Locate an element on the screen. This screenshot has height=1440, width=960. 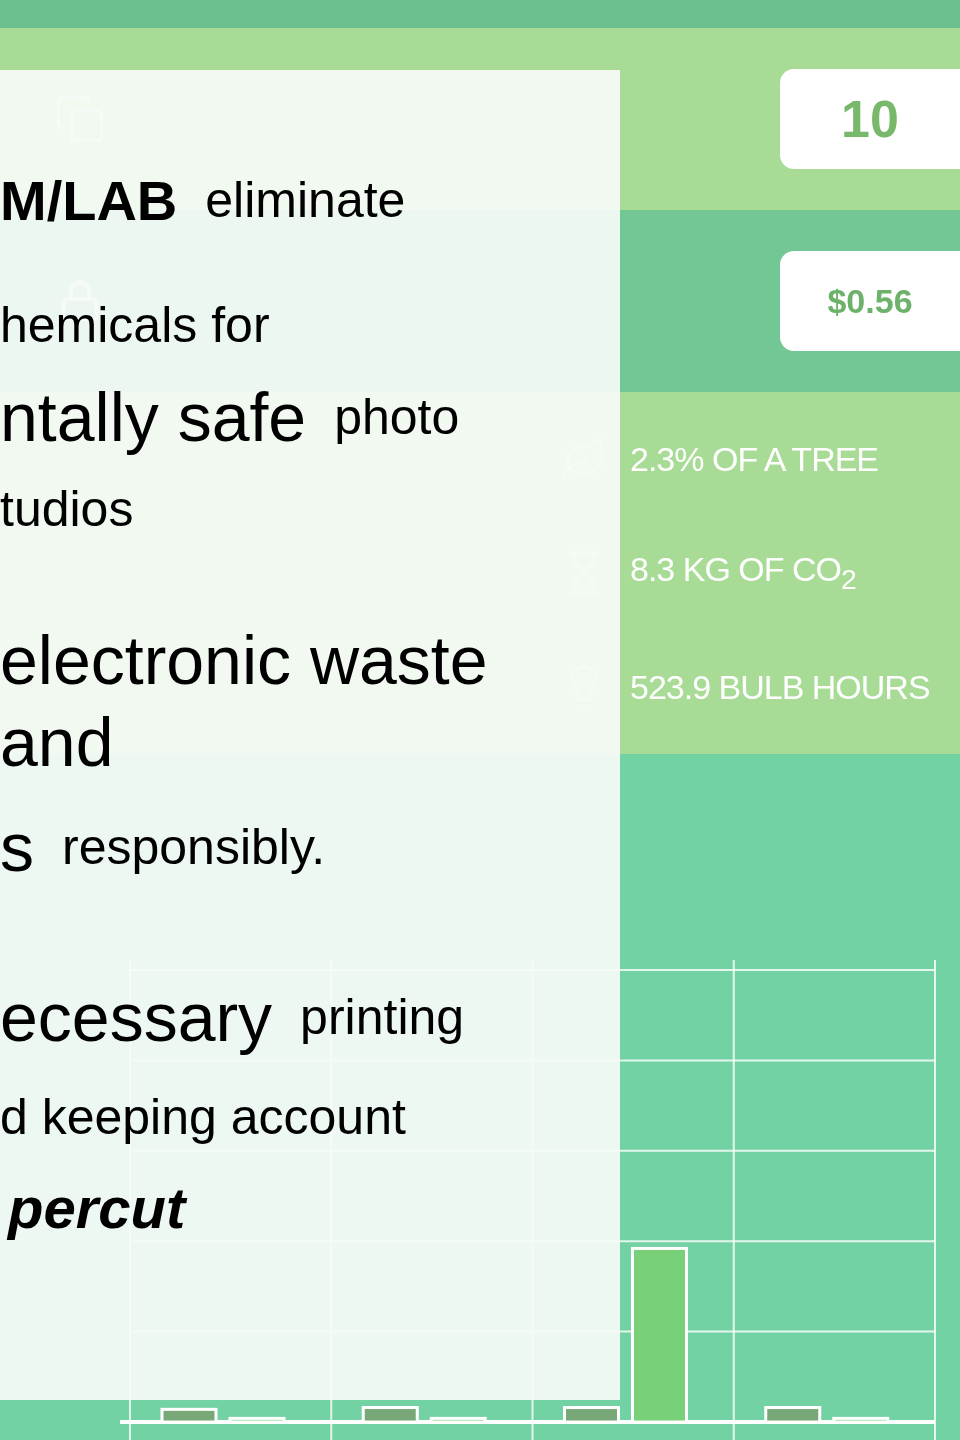
impact-text: 8.3 KG OF CO$_{2}$ is located at coordinates (743, 573).